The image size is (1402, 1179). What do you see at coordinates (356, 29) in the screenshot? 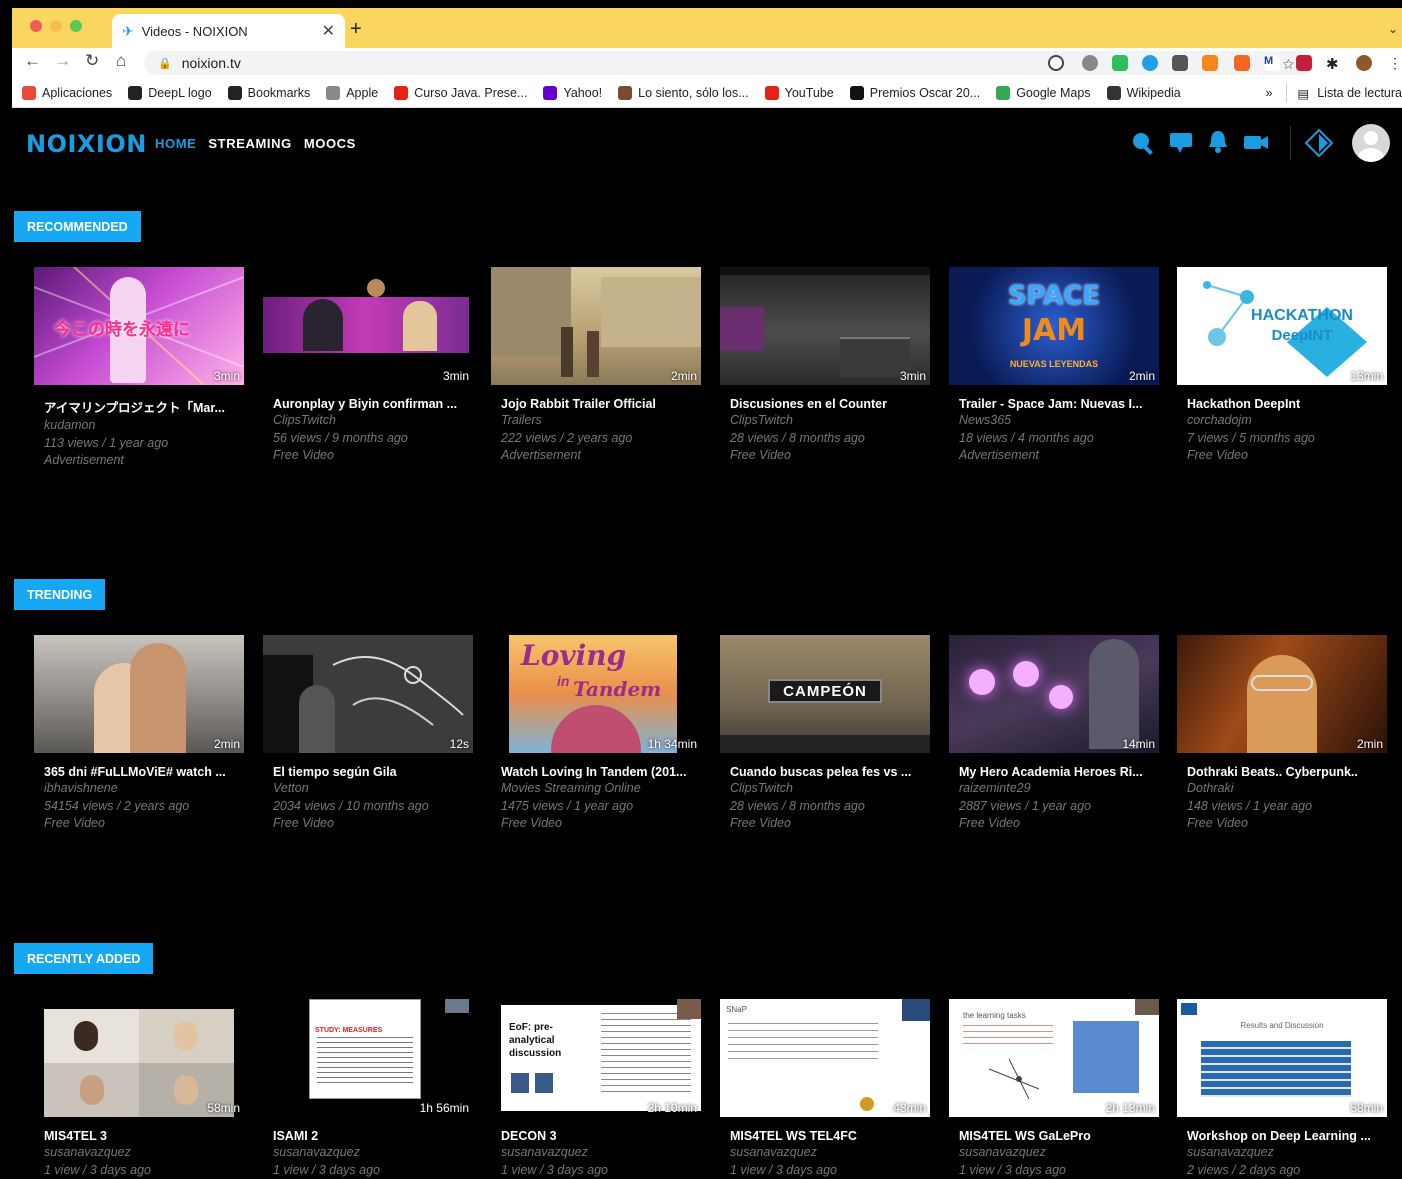
I see `new-tab-button: +` at bounding box center [356, 29].